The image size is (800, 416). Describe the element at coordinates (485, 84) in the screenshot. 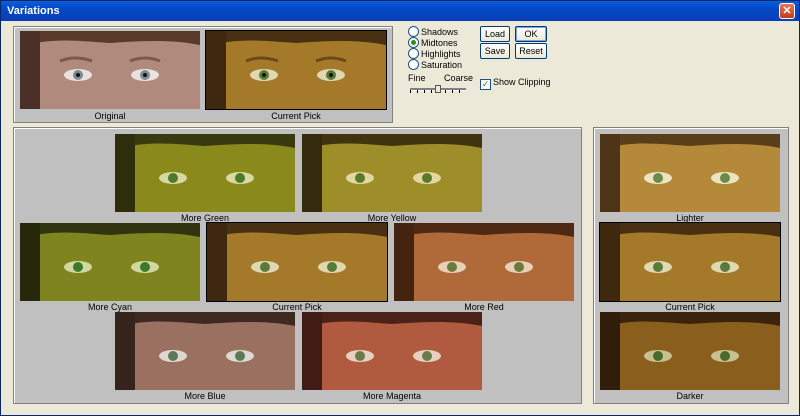

I see `checkbox-check-icon: ✓` at that location.